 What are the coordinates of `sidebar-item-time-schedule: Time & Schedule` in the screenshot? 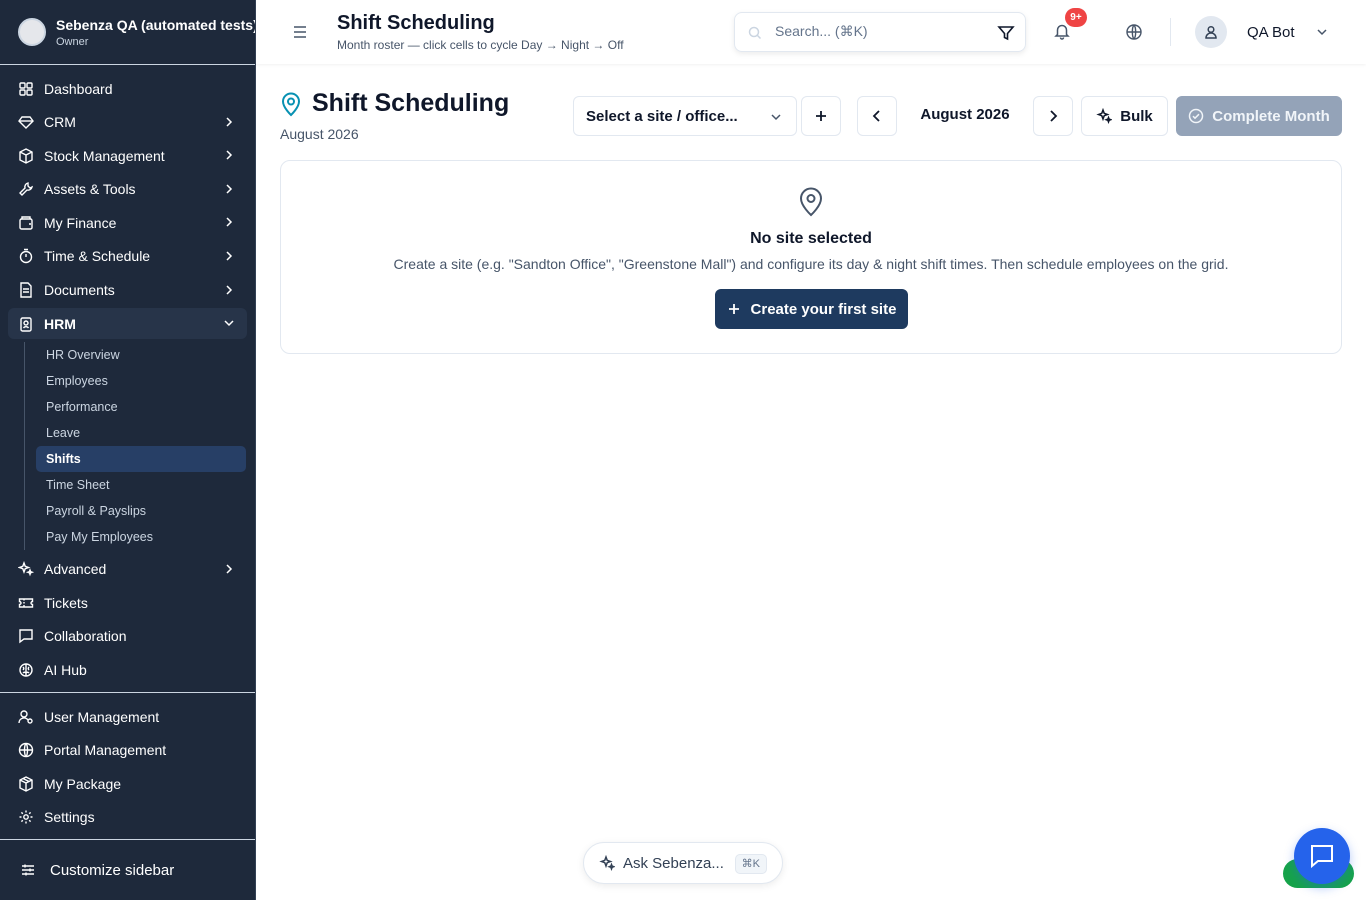 It's located at (127, 256).